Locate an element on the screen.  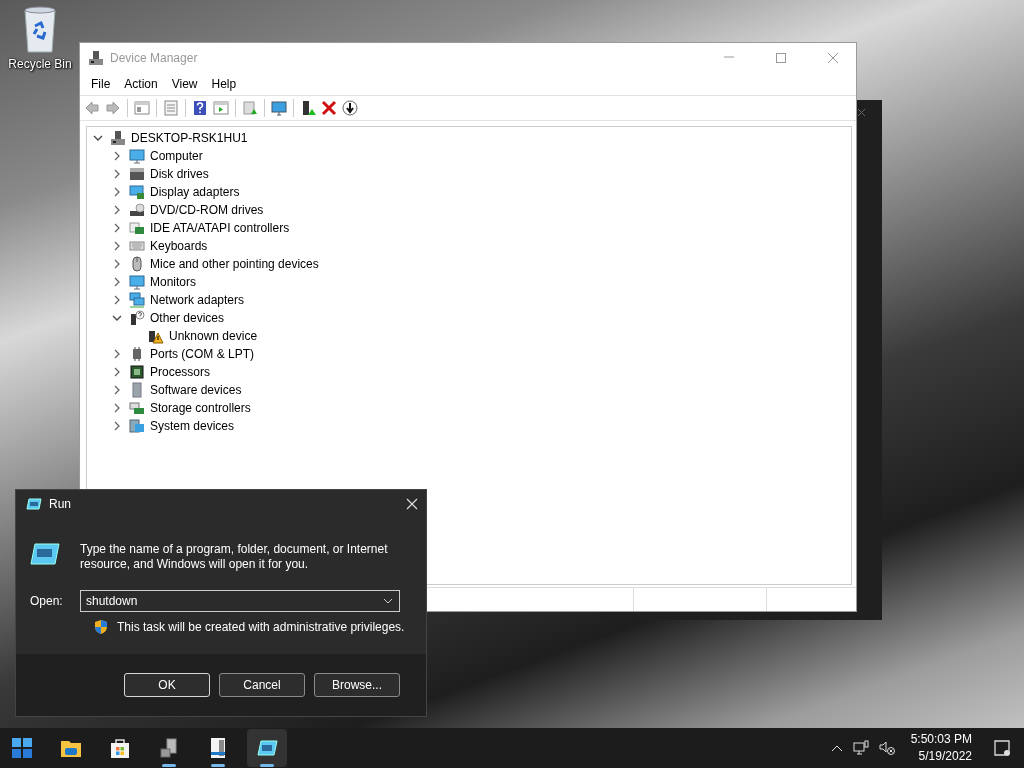
tree-item: Display adapters is located at coordinates (195, 192).